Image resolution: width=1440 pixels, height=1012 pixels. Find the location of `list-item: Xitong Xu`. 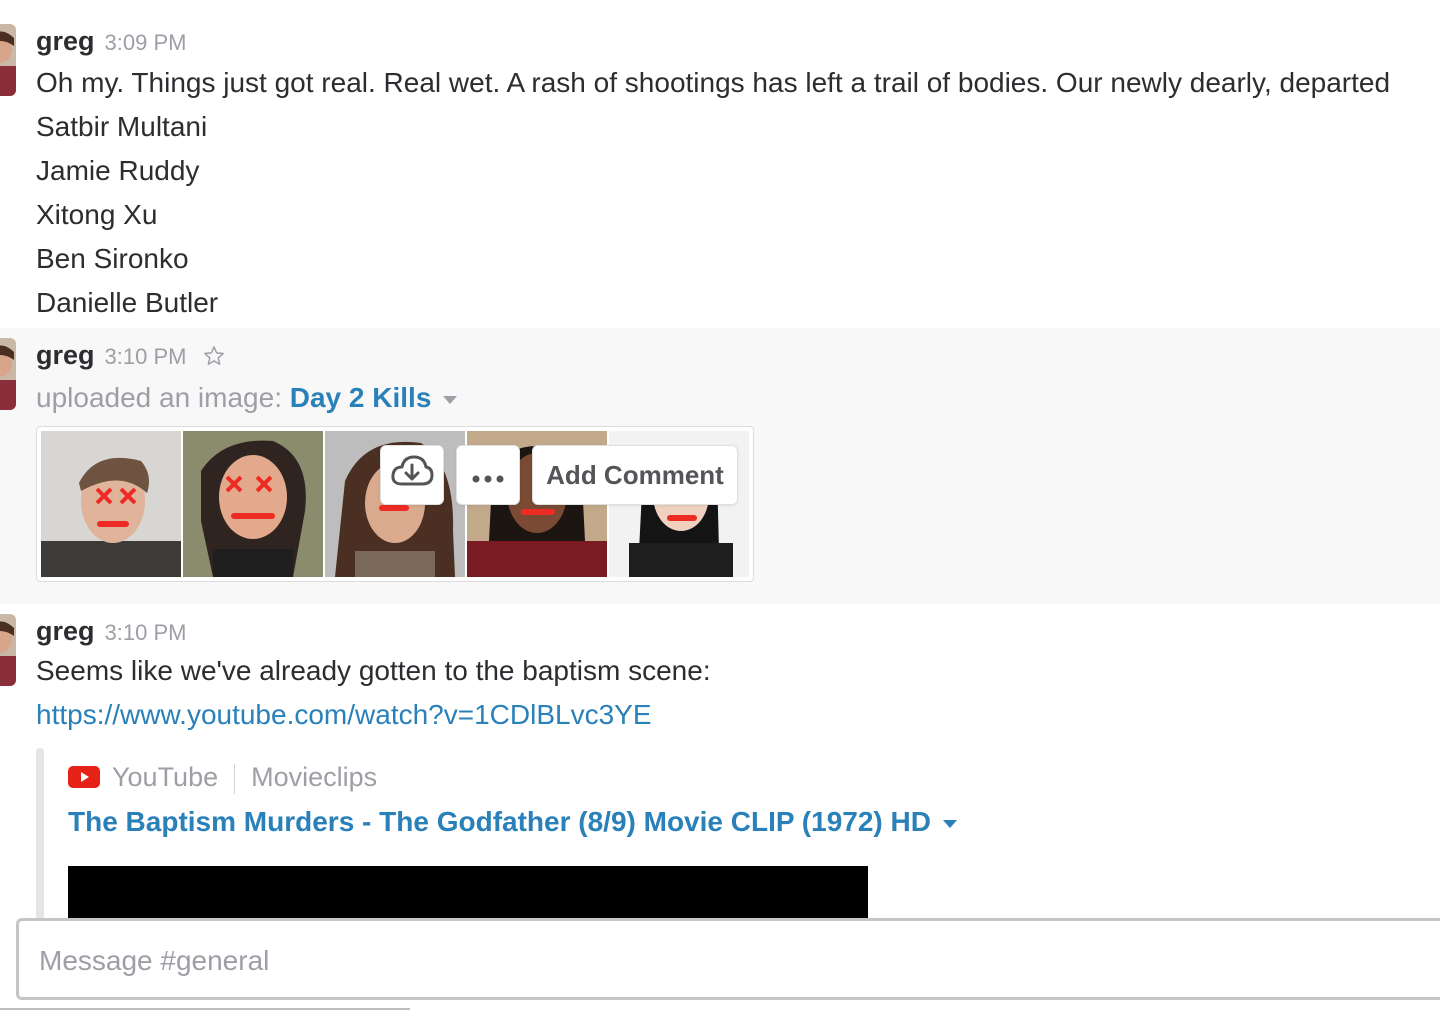

list-item: Xitong Xu is located at coordinates (97, 214).